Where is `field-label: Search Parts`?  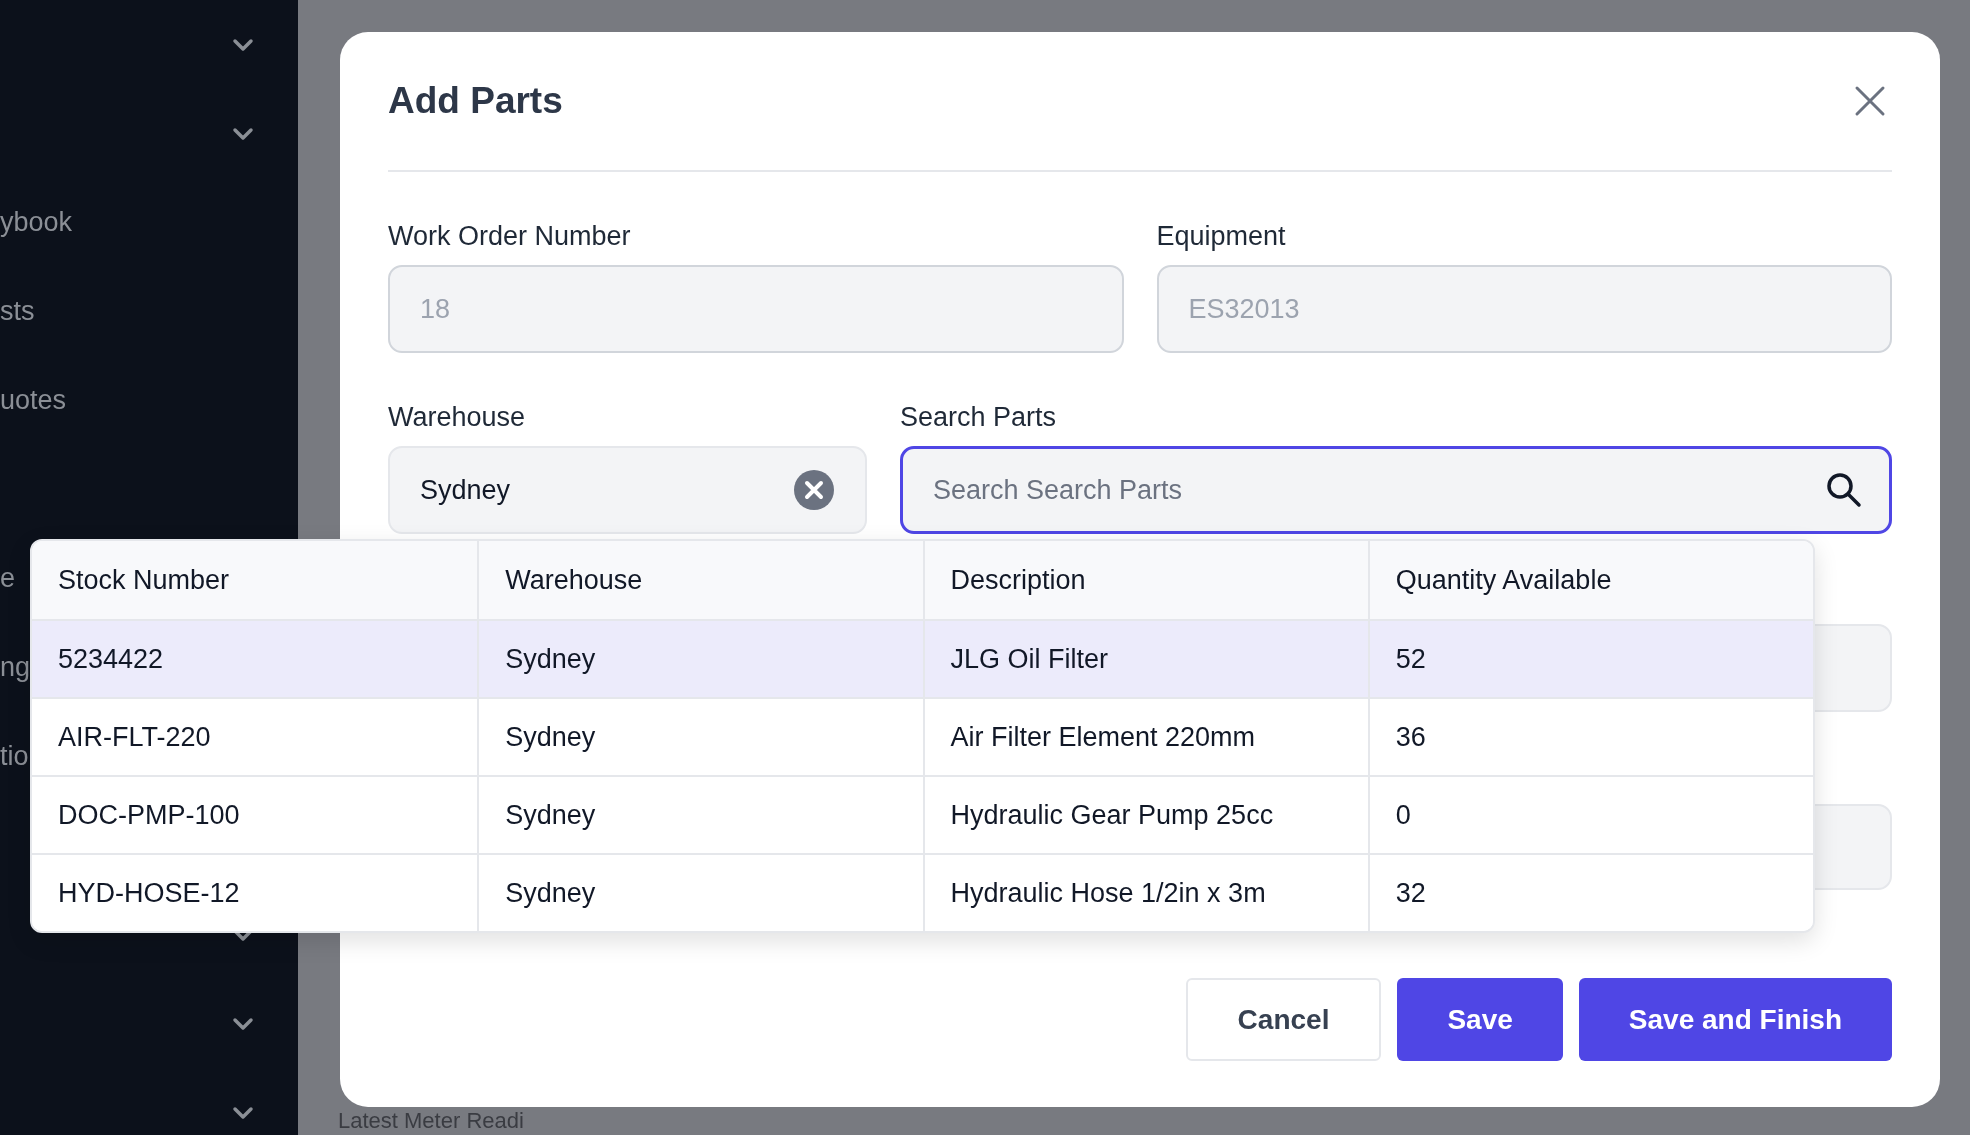 field-label: Search Parts is located at coordinates (978, 417).